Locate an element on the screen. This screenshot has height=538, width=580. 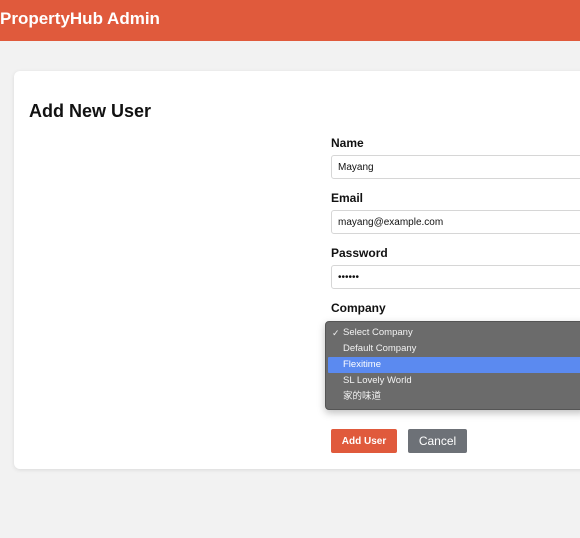
company-option-label: Select Company is located at coordinates (378, 332).